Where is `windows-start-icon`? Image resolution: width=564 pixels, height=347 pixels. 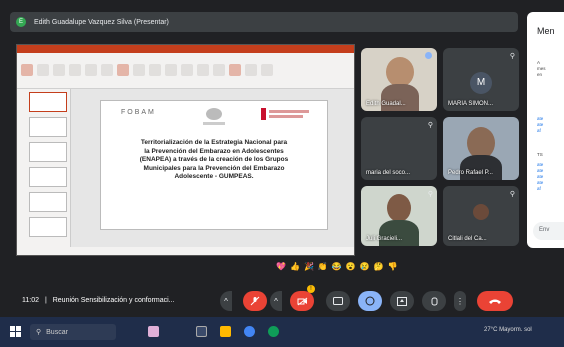
windows-start-icon is located at coordinates (15, 331).